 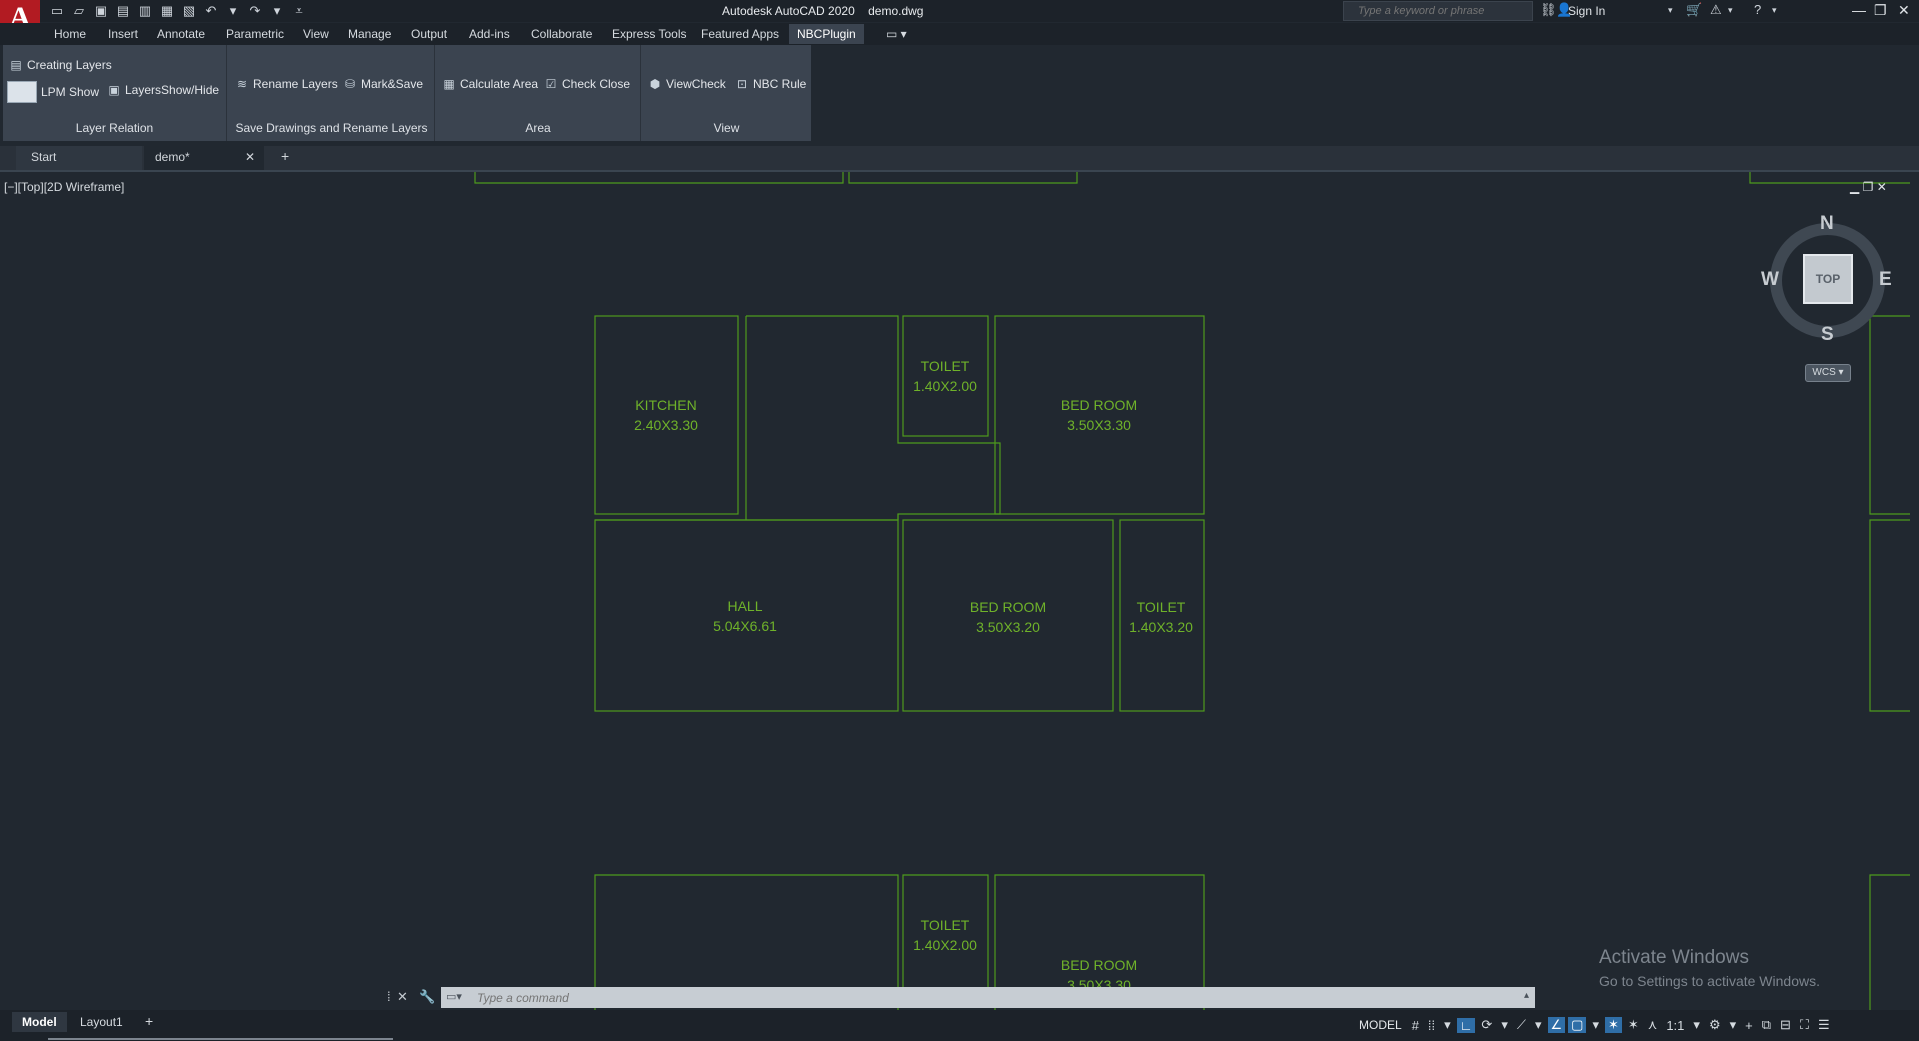 What do you see at coordinates (389, 996) in the screenshot?
I see `grip-icon: ⁞` at bounding box center [389, 996].